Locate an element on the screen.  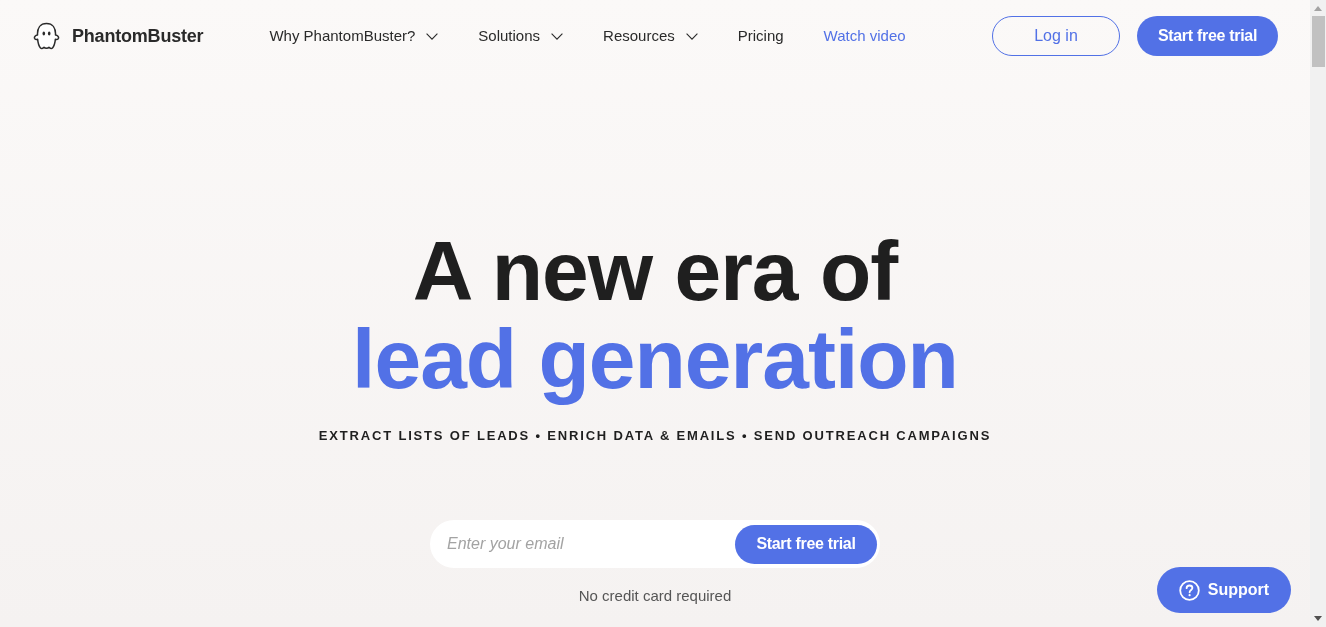
tagline: EXTRACT LISTS OF LEADS • ENRICH DATA & EMAILS • SEND OUTREACH CAMPAIGNS is located at coordinates (655, 436).